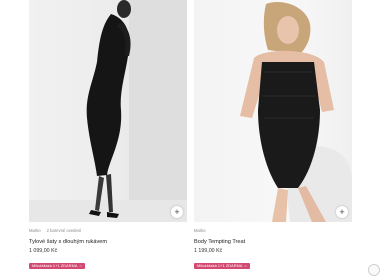 The image size is (382, 276). Describe the element at coordinates (108, 242) in the screenshot. I see `product-title: Tylové šaty s dlouhým rukávem` at that location.